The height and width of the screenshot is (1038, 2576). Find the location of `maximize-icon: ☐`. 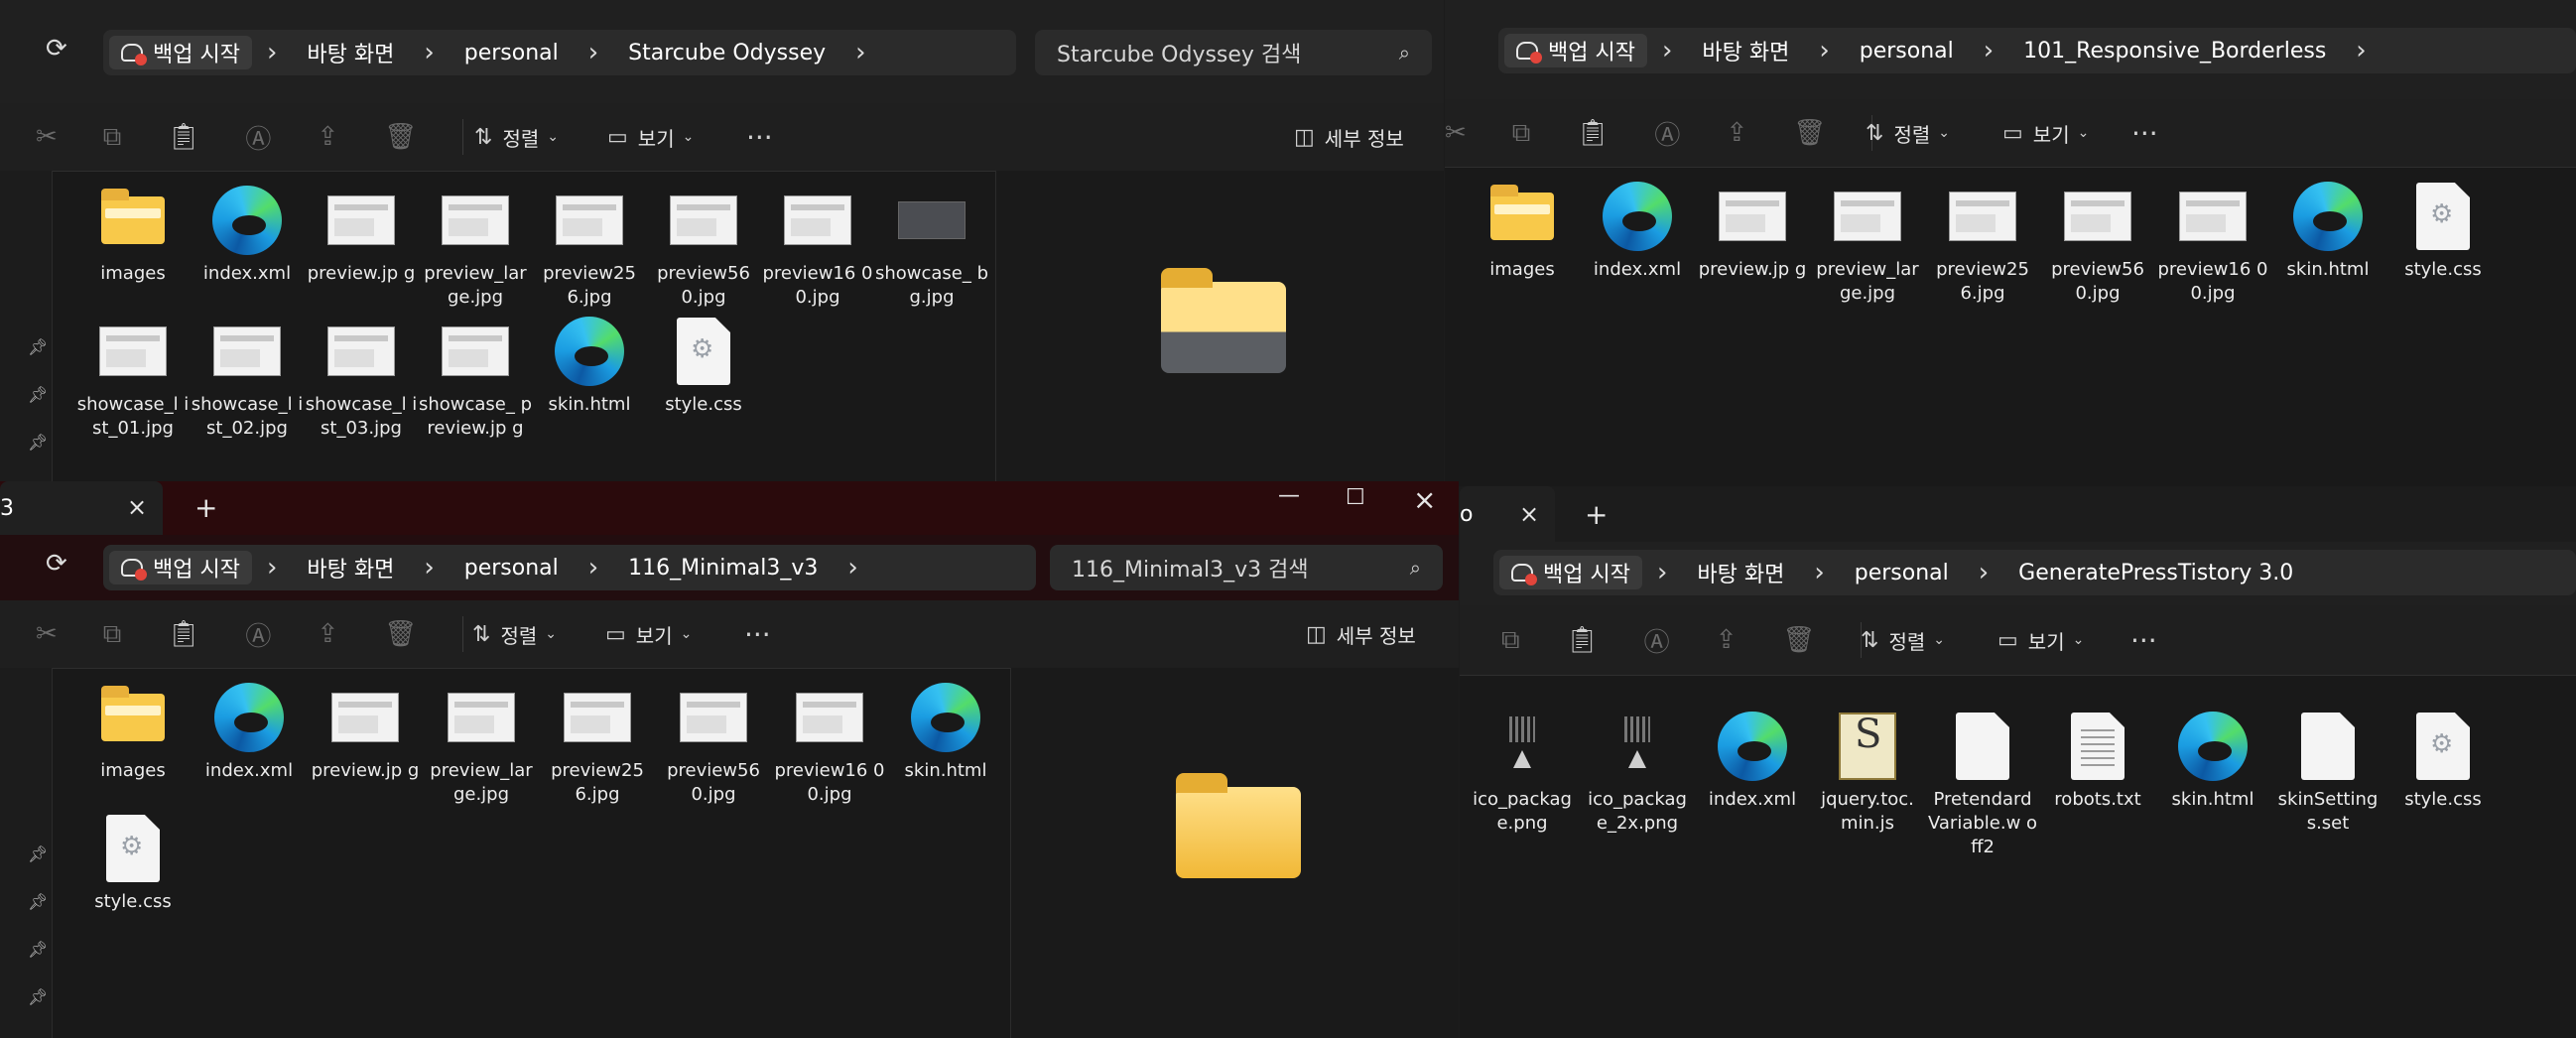

maximize-icon: ☐ is located at coordinates (1356, 497).